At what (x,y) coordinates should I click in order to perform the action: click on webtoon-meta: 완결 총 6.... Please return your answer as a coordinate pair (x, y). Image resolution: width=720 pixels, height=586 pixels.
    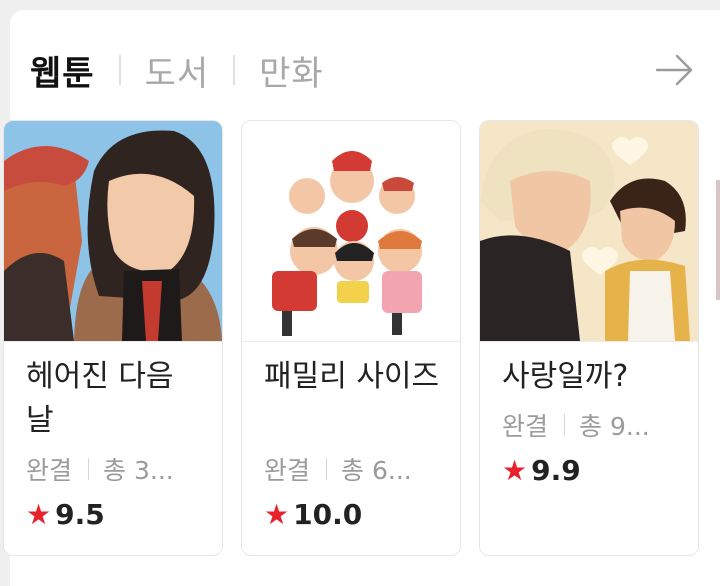
    Looking at the image, I should click on (338, 469).